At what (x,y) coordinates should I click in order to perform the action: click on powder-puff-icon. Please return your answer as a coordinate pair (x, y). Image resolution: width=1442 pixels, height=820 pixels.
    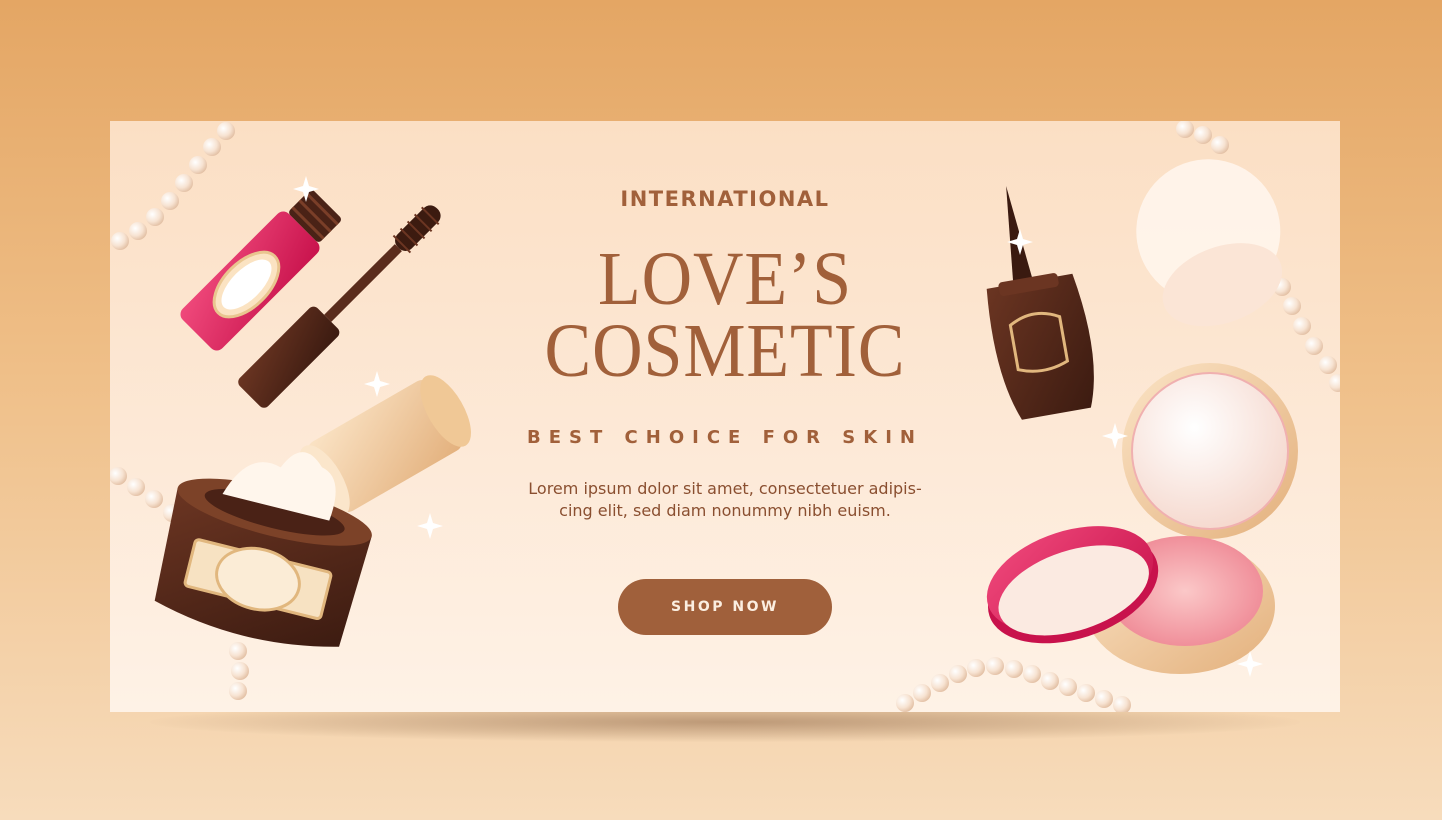
    Looking at the image, I should click on (1209, 243).